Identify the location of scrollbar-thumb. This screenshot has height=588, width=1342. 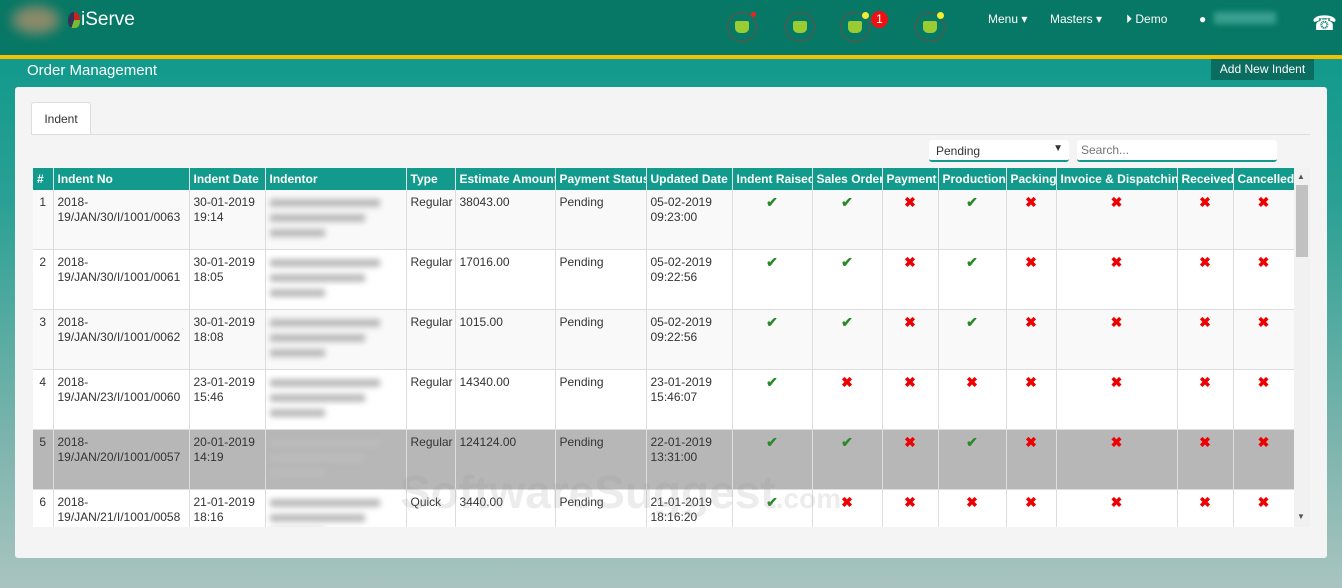
(1302, 221).